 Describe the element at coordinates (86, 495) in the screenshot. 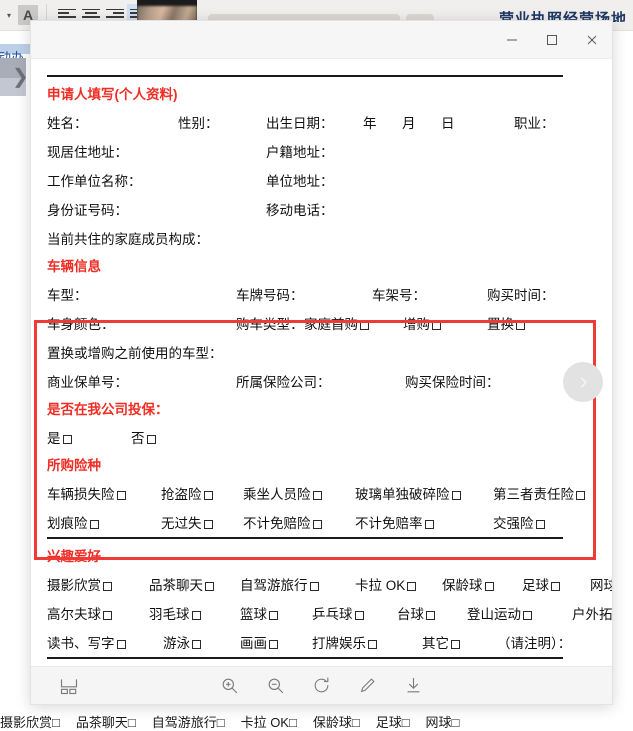

I see `insurance-option-0: 车辆损失险` at that location.